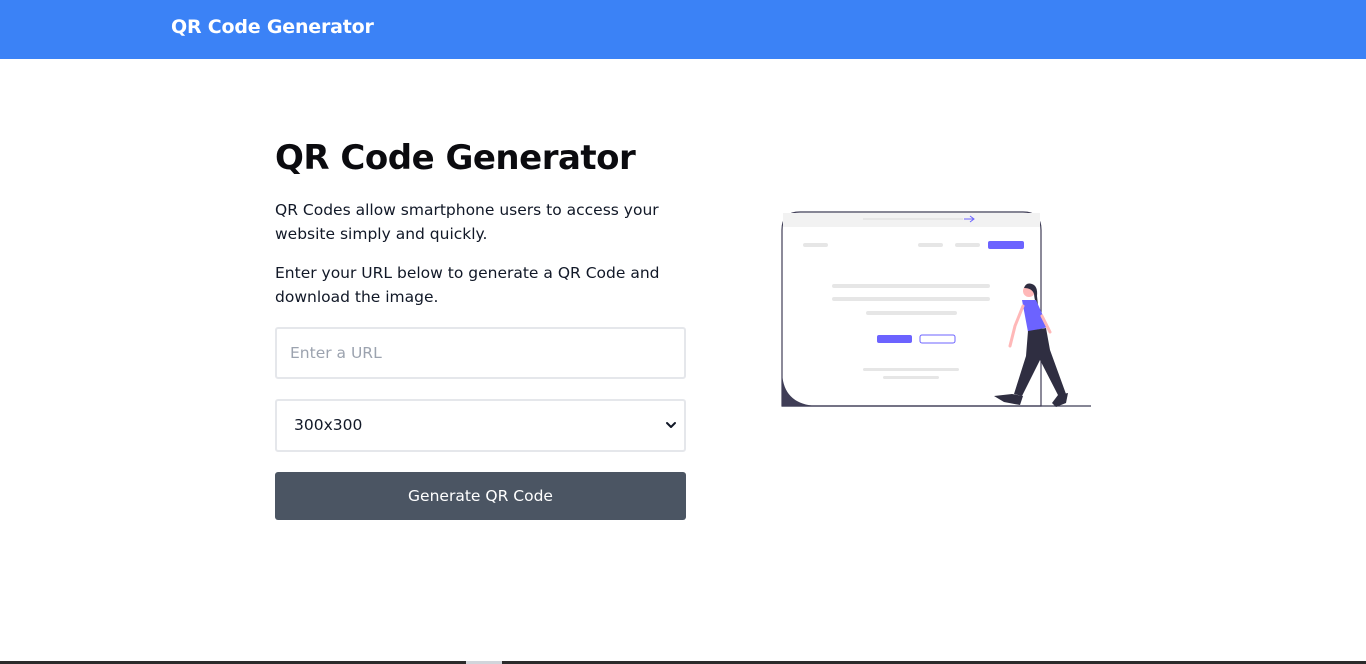  What do you see at coordinates (480, 353) in the screenshot?
I see `url-input` at bounding box center [480, 353].